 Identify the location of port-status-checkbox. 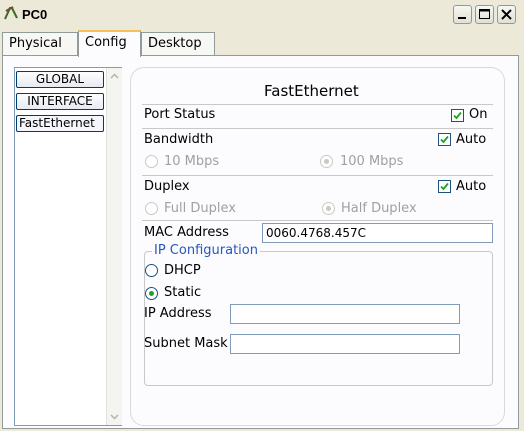
(457, 115).